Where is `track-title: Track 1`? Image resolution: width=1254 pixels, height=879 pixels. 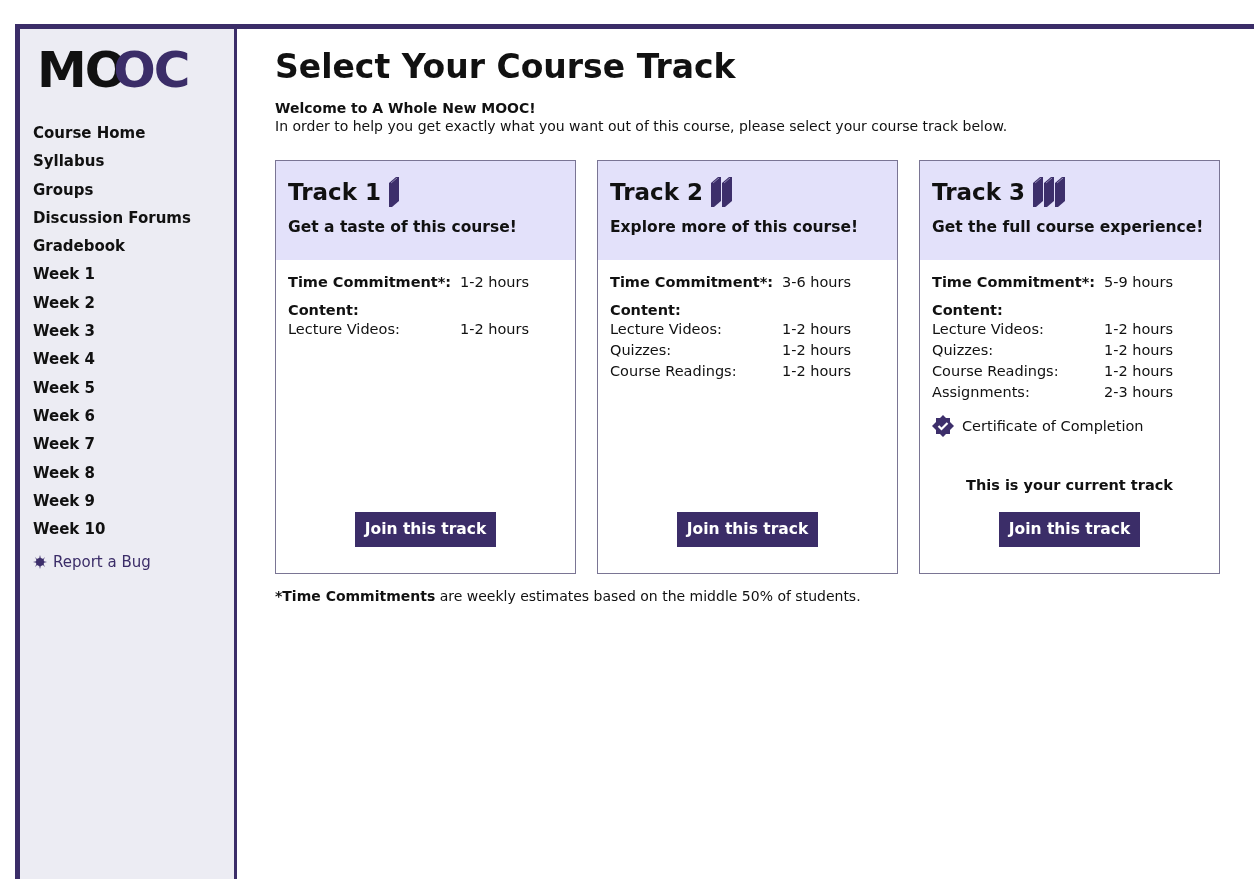
track-title: Track 1 is located at coordinates (334, 192).